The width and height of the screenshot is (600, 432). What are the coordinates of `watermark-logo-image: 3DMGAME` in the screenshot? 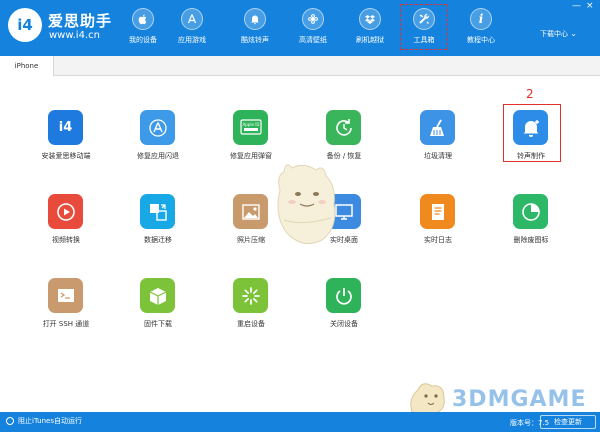 It's located at (498, 399).